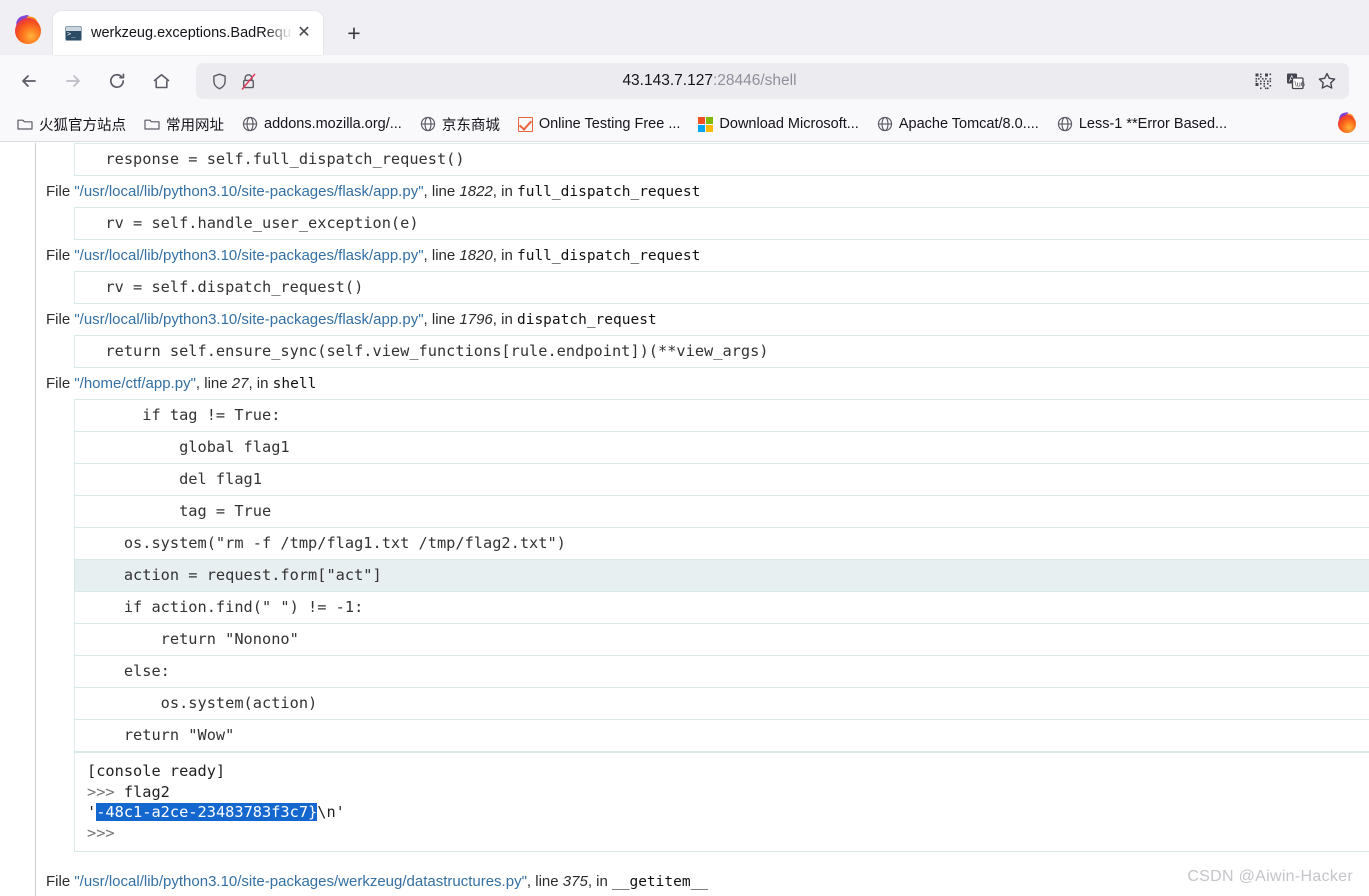  I want to click on url-bar-actions: A \u6587, so click(1295, 81).